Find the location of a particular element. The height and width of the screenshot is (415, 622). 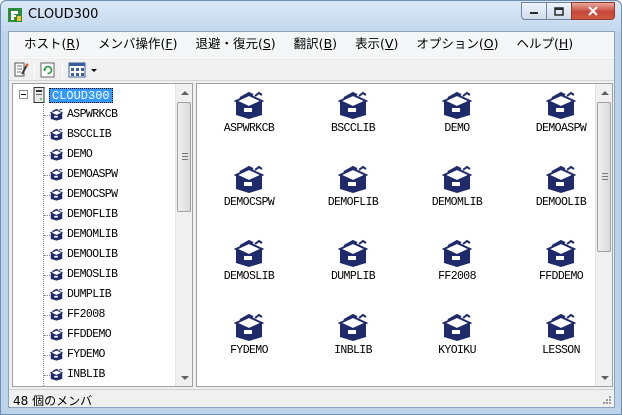

member-item: DUMPLIB is located at coordinates (353, 275).